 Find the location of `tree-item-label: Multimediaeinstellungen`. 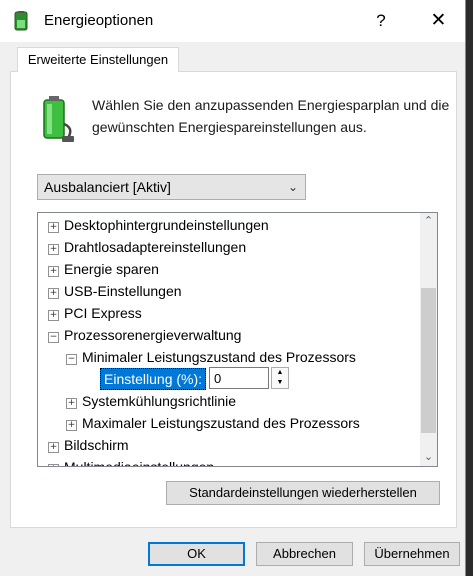

tree-item-label: Multimediaeinstellungen is located at coordinates (139, 463).